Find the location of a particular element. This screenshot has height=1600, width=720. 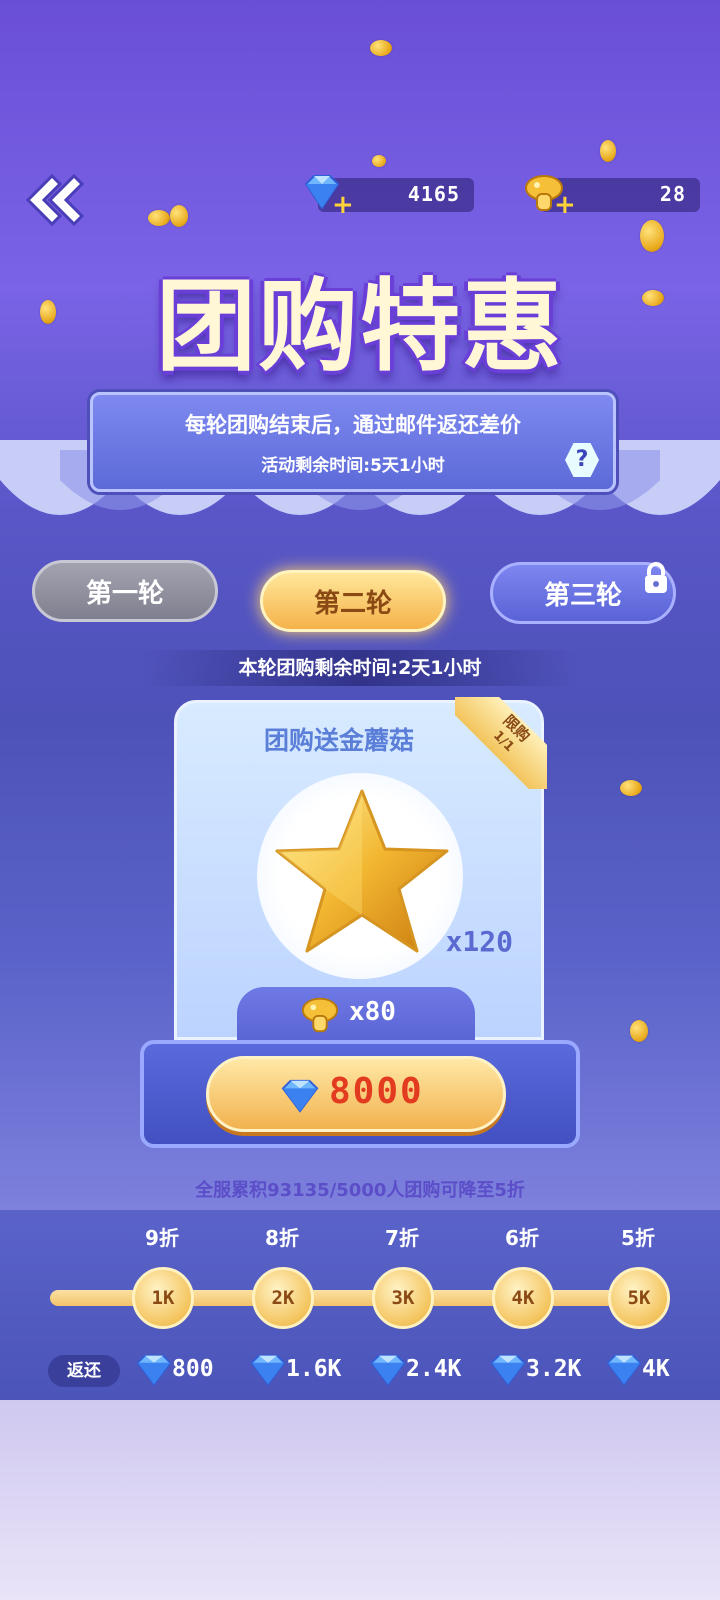

discount-node: 4K is located at coordinates (523, 1298).